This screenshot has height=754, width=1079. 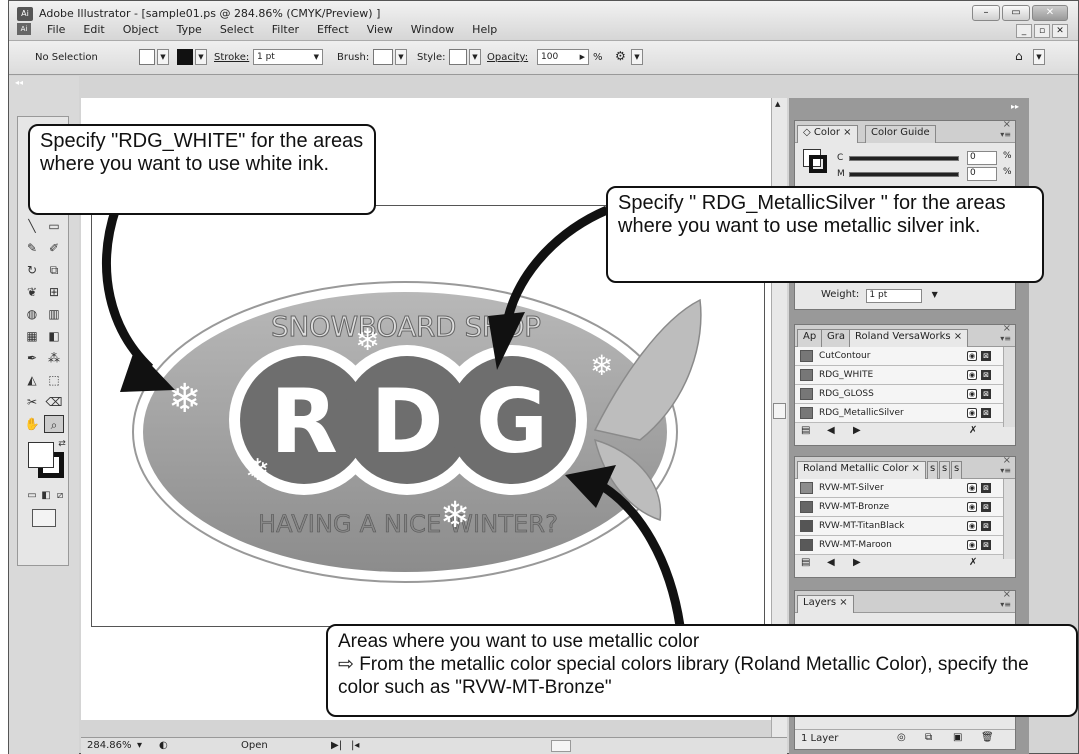 What do you see at coordinates (642, 554) in the screenshot?
I see `arrow-metallic-color` at bounding box center [642, 554].